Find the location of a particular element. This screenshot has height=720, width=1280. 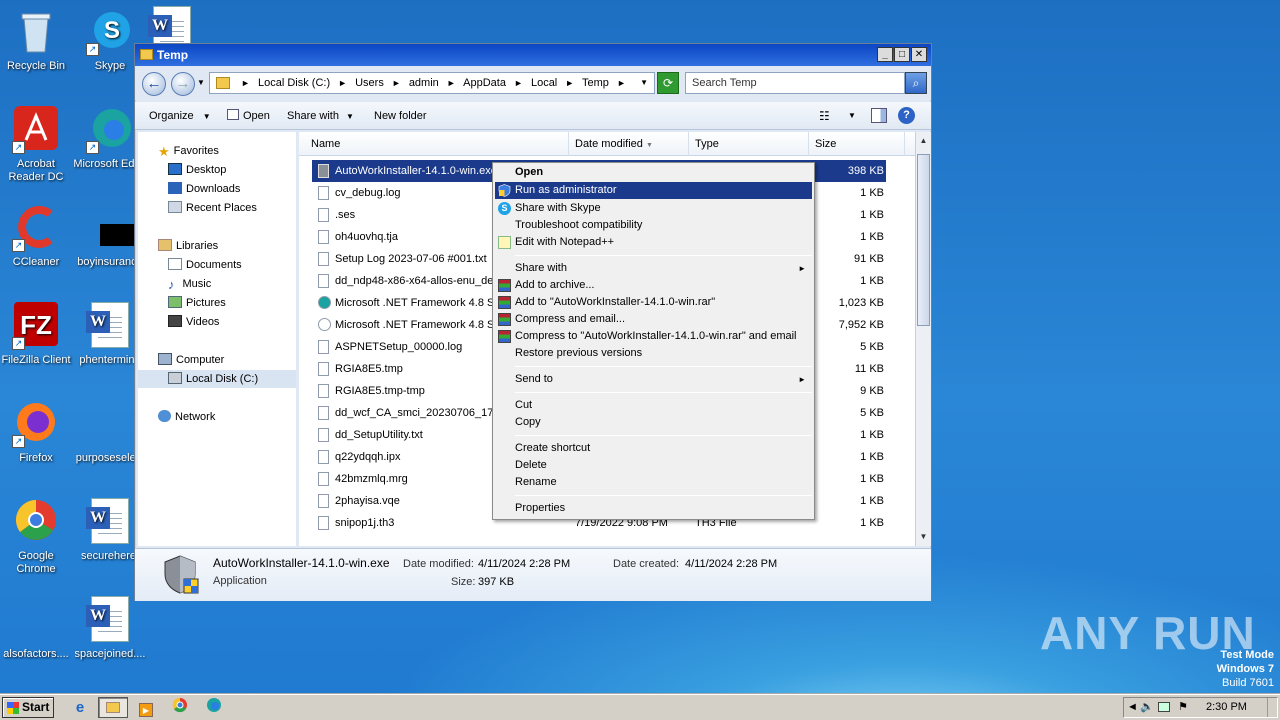

nav-pictures: Pictures is located at coordinates (197, 303).